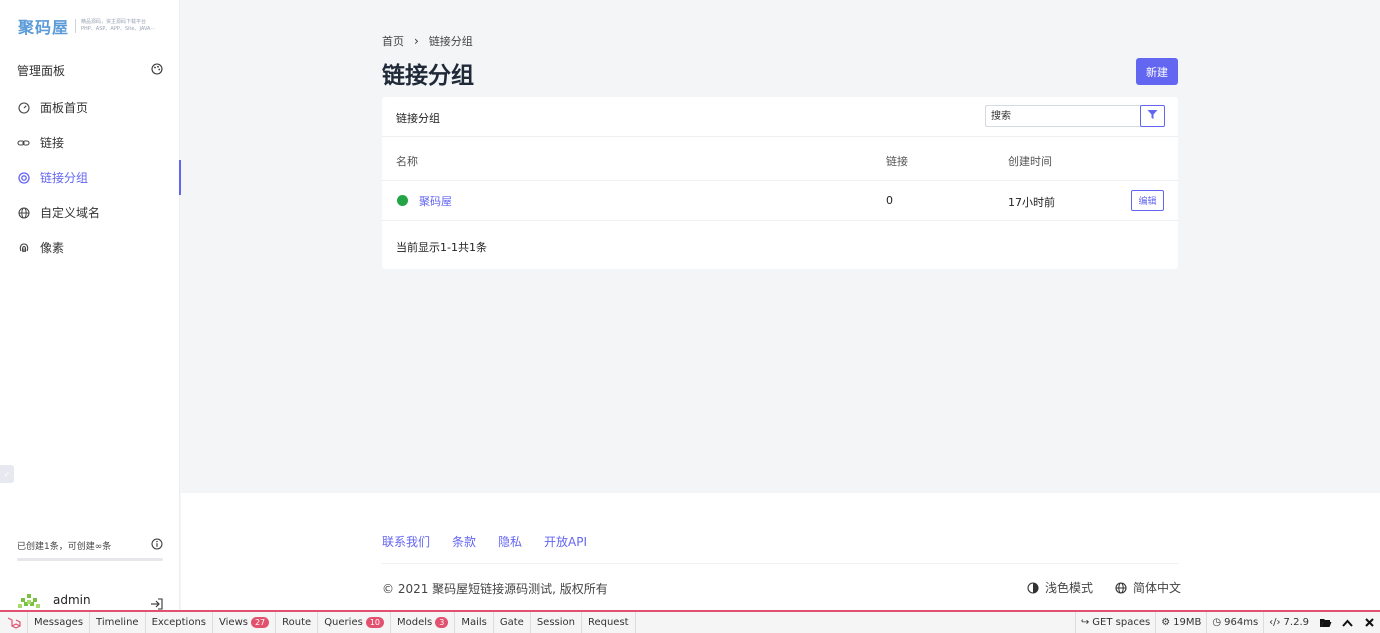 The image size is (1380, 633). I want to click on user-profile: admin, so click(90, 600).